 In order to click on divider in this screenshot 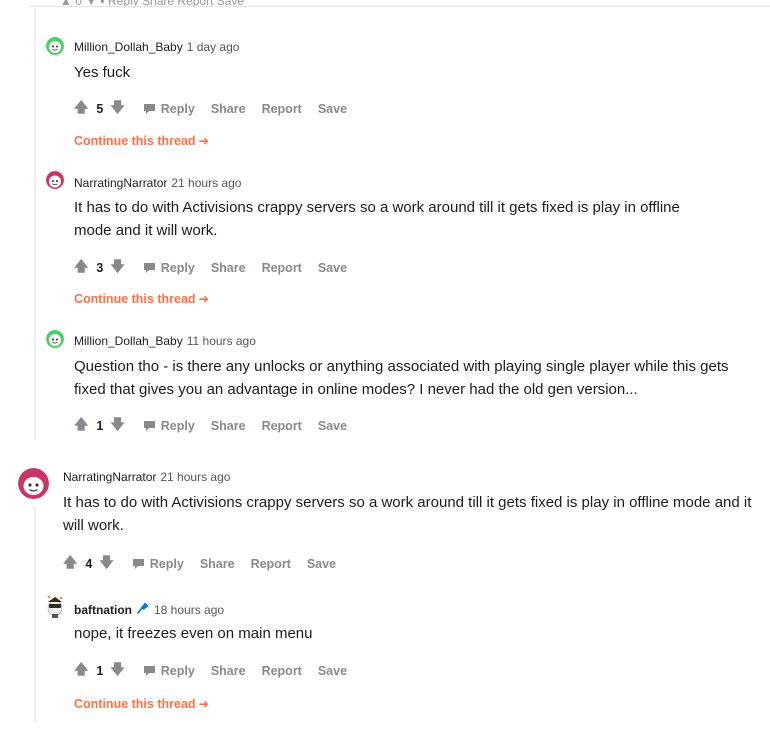, I will do `click(400, 6)`.